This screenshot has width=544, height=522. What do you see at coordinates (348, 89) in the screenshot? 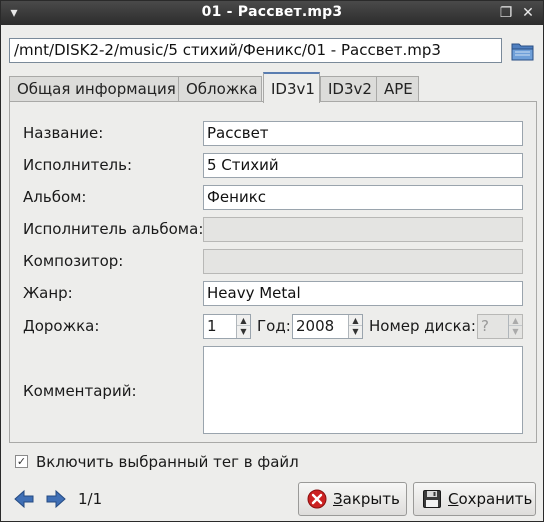
I see `tab-id3v2: ID3v2` at bounding box center [348, 89].